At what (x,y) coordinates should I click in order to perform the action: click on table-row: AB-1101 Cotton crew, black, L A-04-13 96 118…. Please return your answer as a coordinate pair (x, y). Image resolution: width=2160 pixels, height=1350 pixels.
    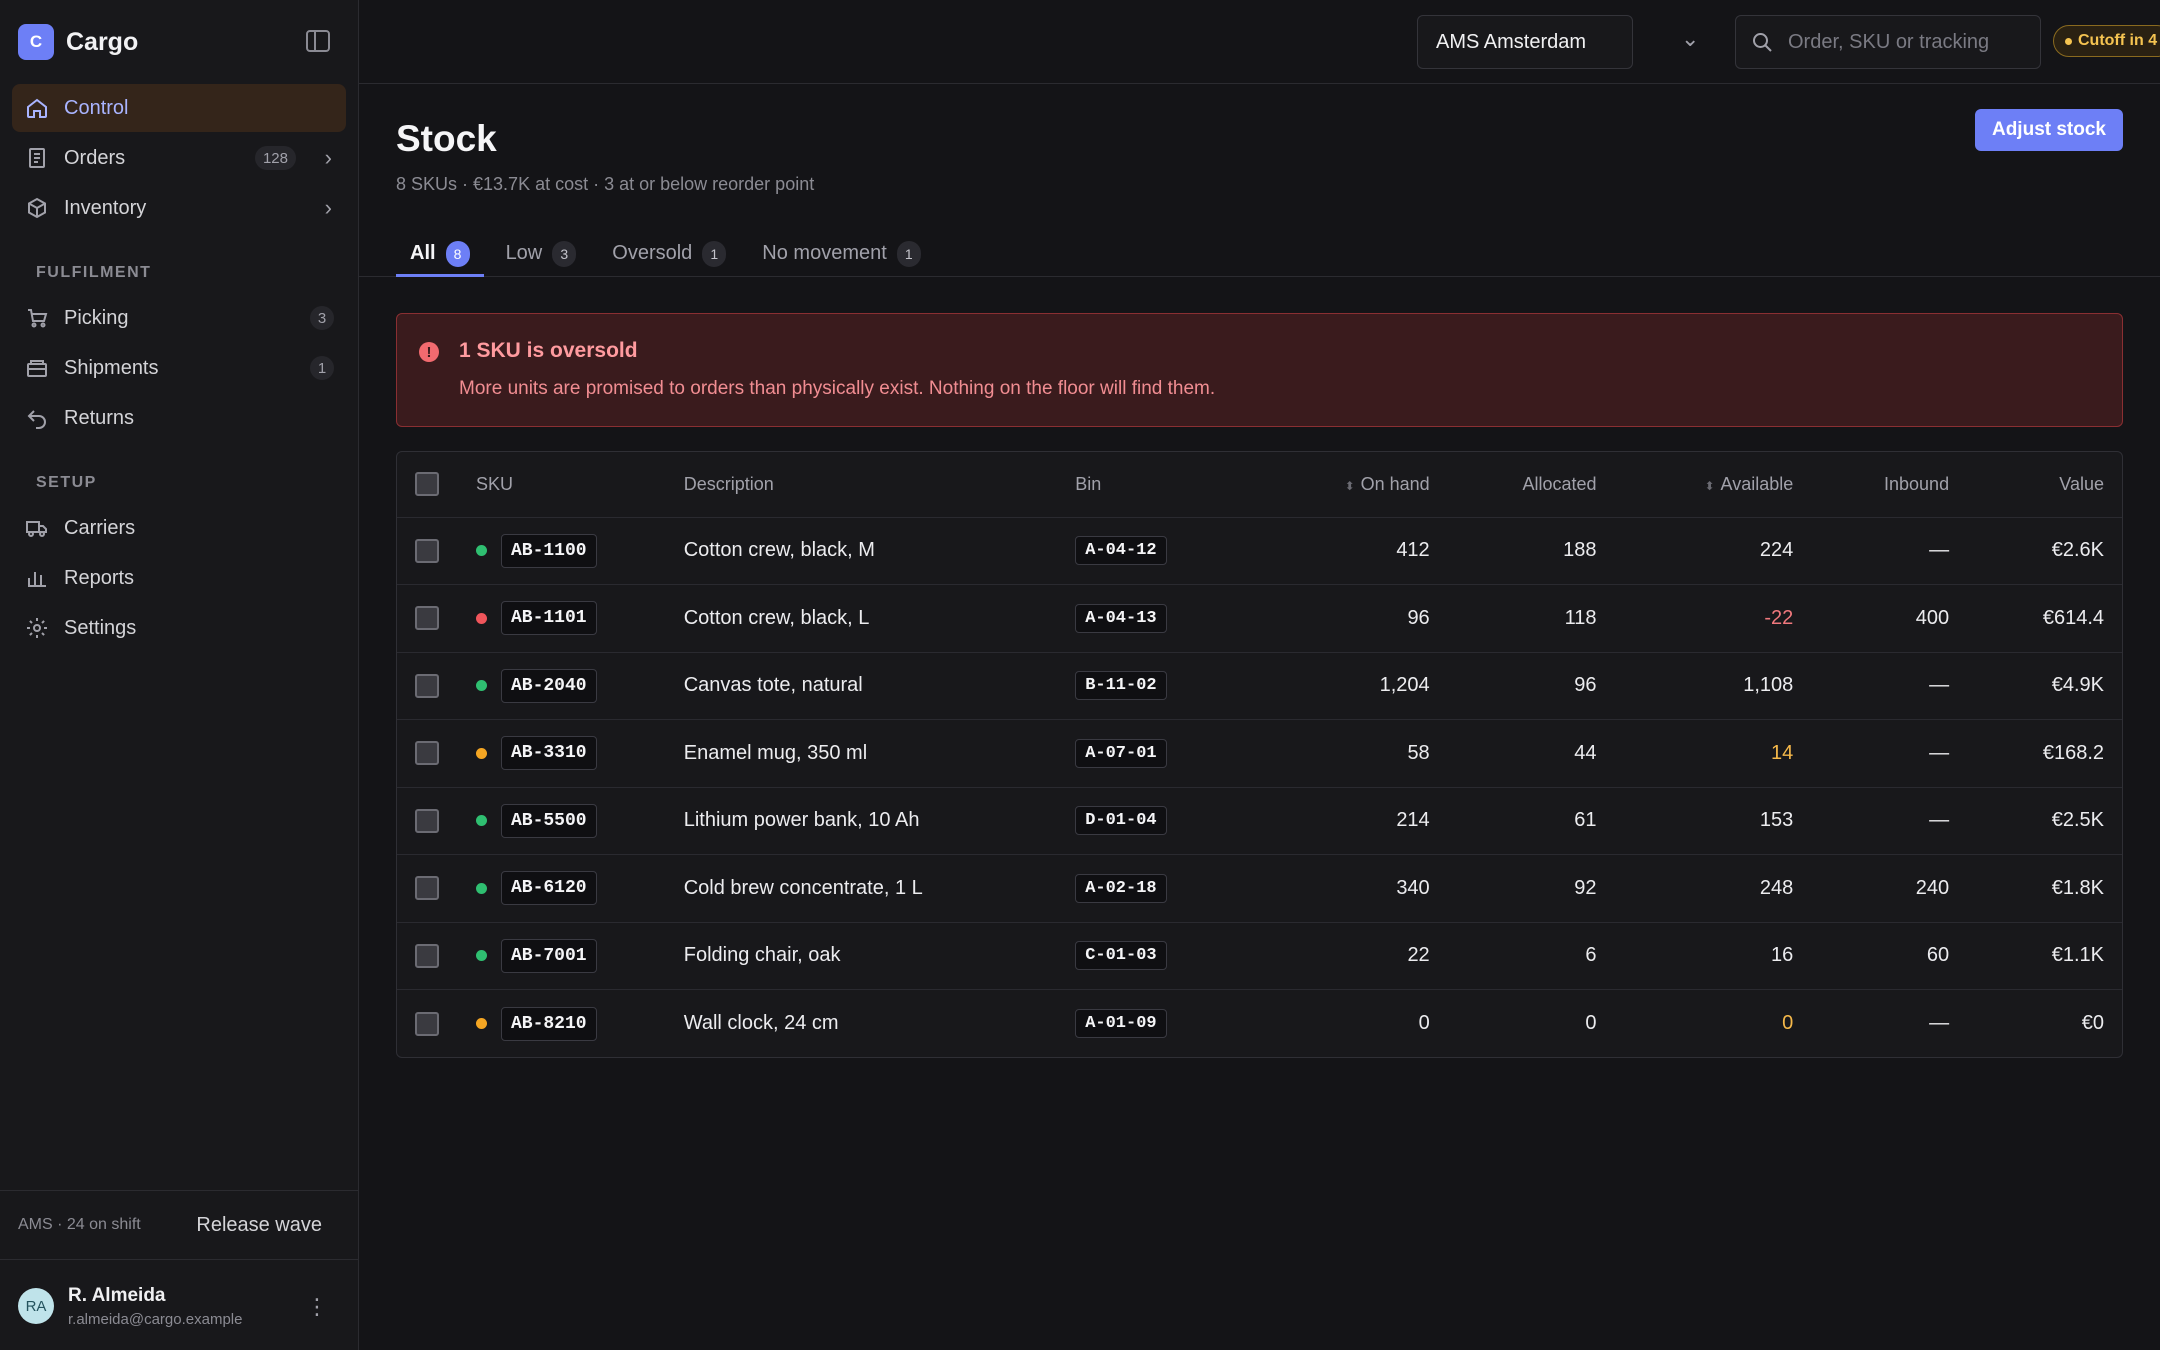
    Looking at the image, I should click on (1259, 618).